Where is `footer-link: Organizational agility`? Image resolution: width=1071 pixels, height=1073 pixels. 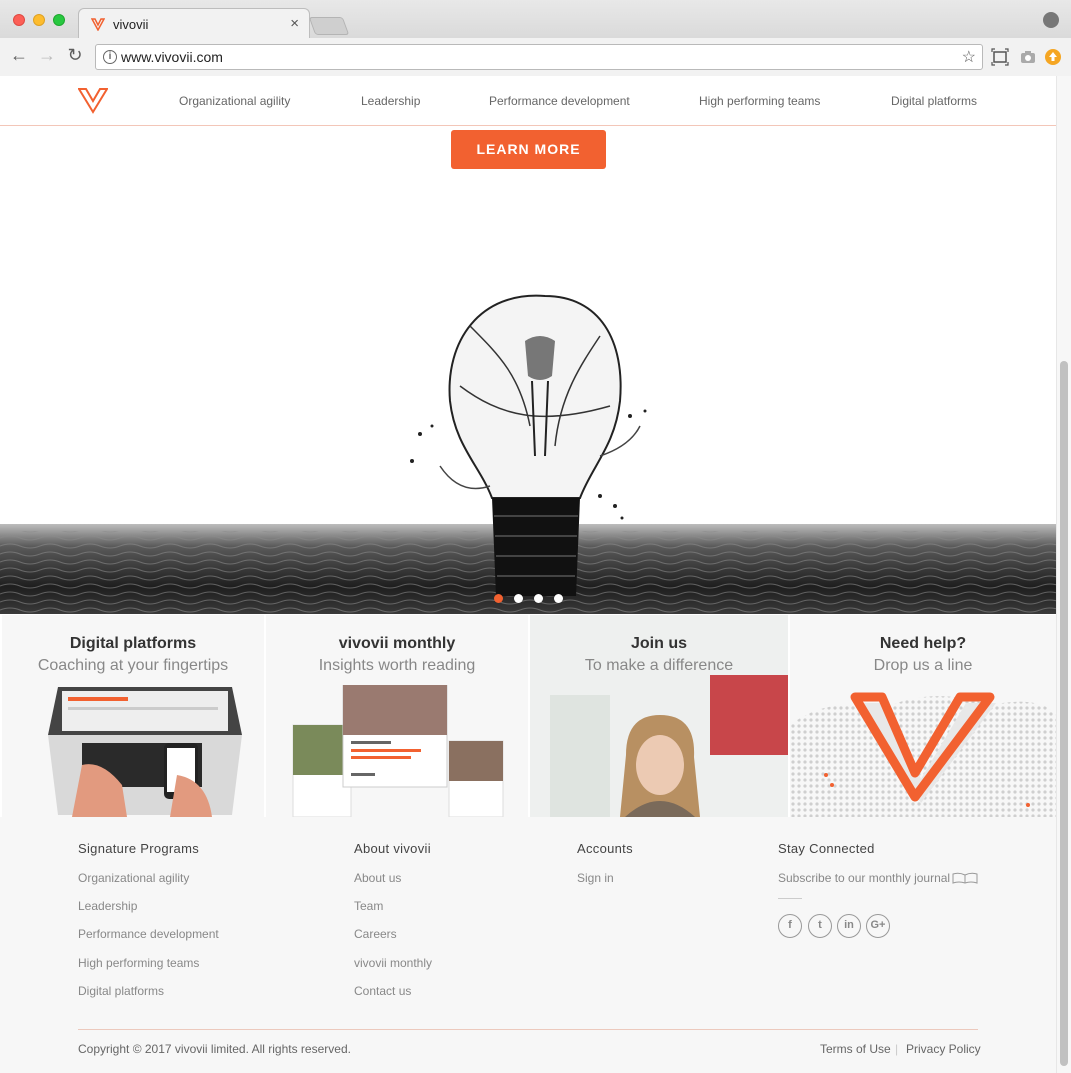
footer-link: Organizational agility is located at coordinates (133, 878).